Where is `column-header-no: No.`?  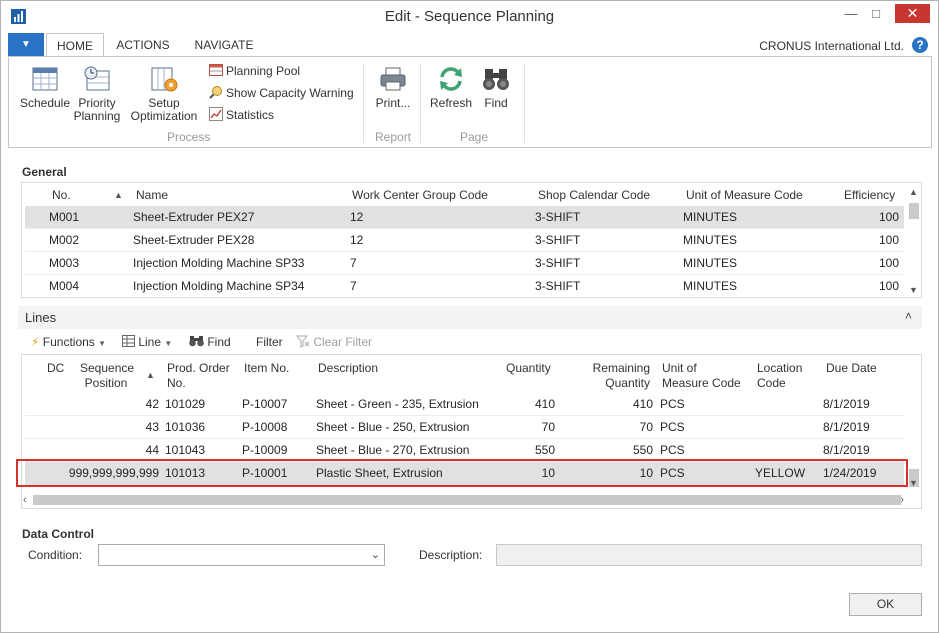
column-header-no: No. is located at coordinates (61, 195).